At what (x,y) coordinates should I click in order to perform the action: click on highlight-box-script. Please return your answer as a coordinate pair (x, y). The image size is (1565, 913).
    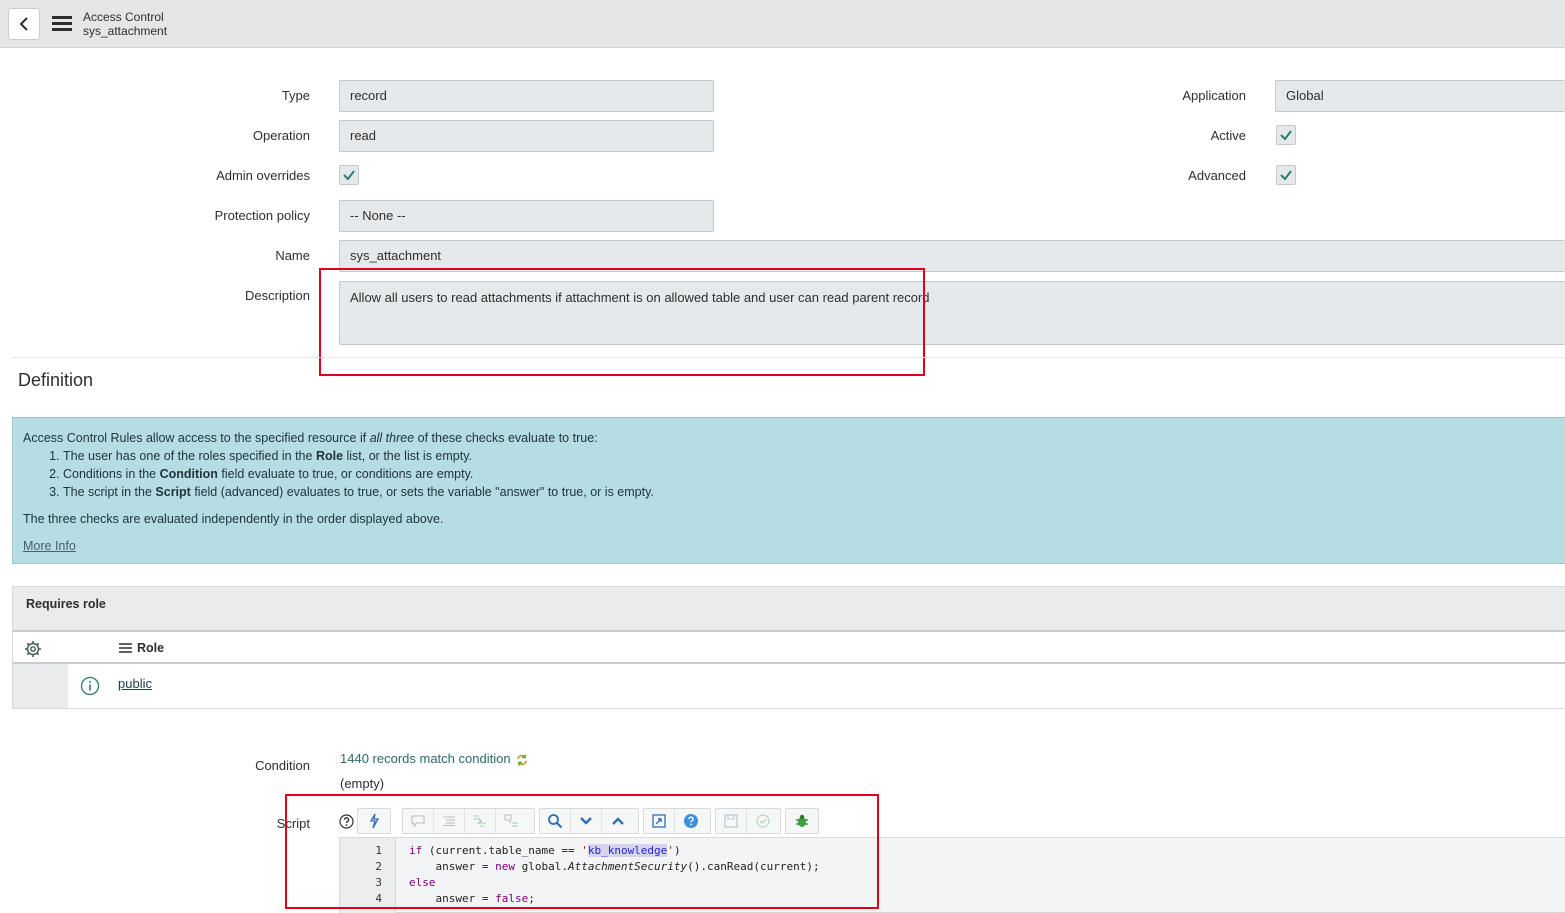
    Looking at the image, I should click on (582, 851).